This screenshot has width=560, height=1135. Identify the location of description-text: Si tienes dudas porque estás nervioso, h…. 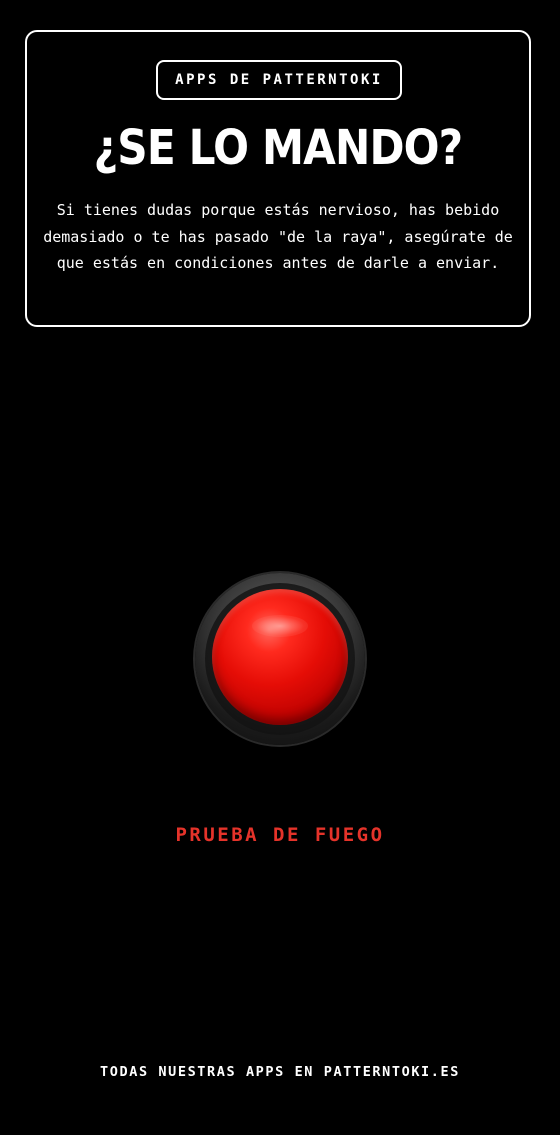
(278, 236).